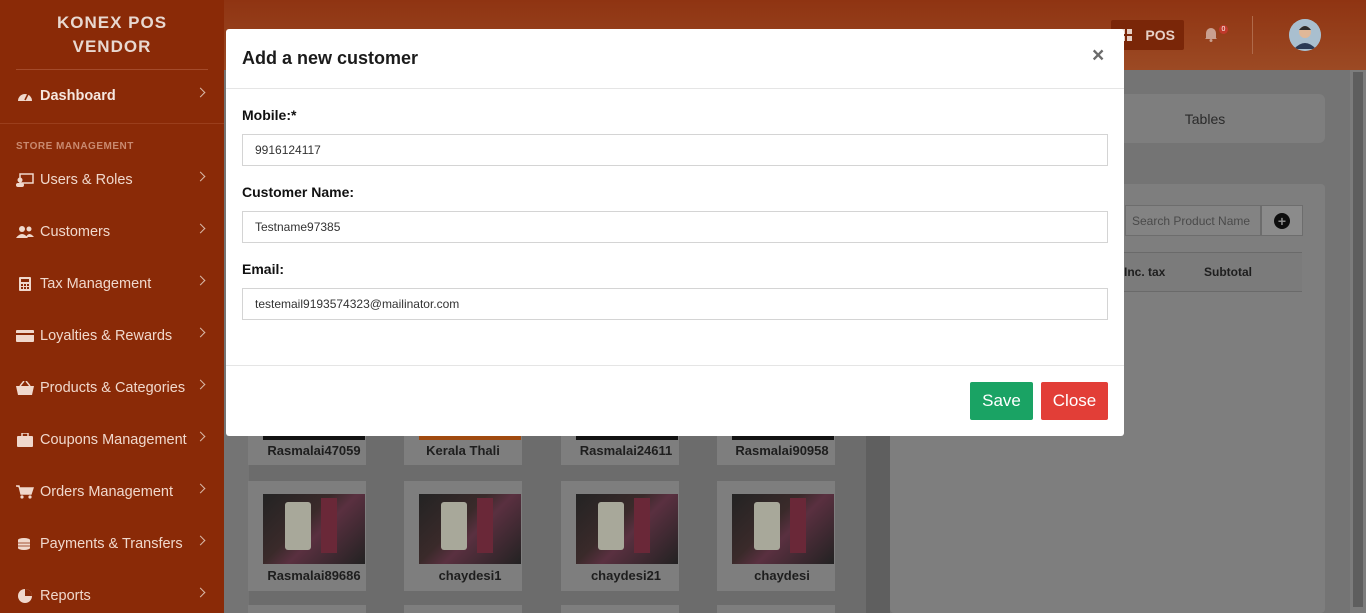  I want to click on basket-icon, so click(25, 388).